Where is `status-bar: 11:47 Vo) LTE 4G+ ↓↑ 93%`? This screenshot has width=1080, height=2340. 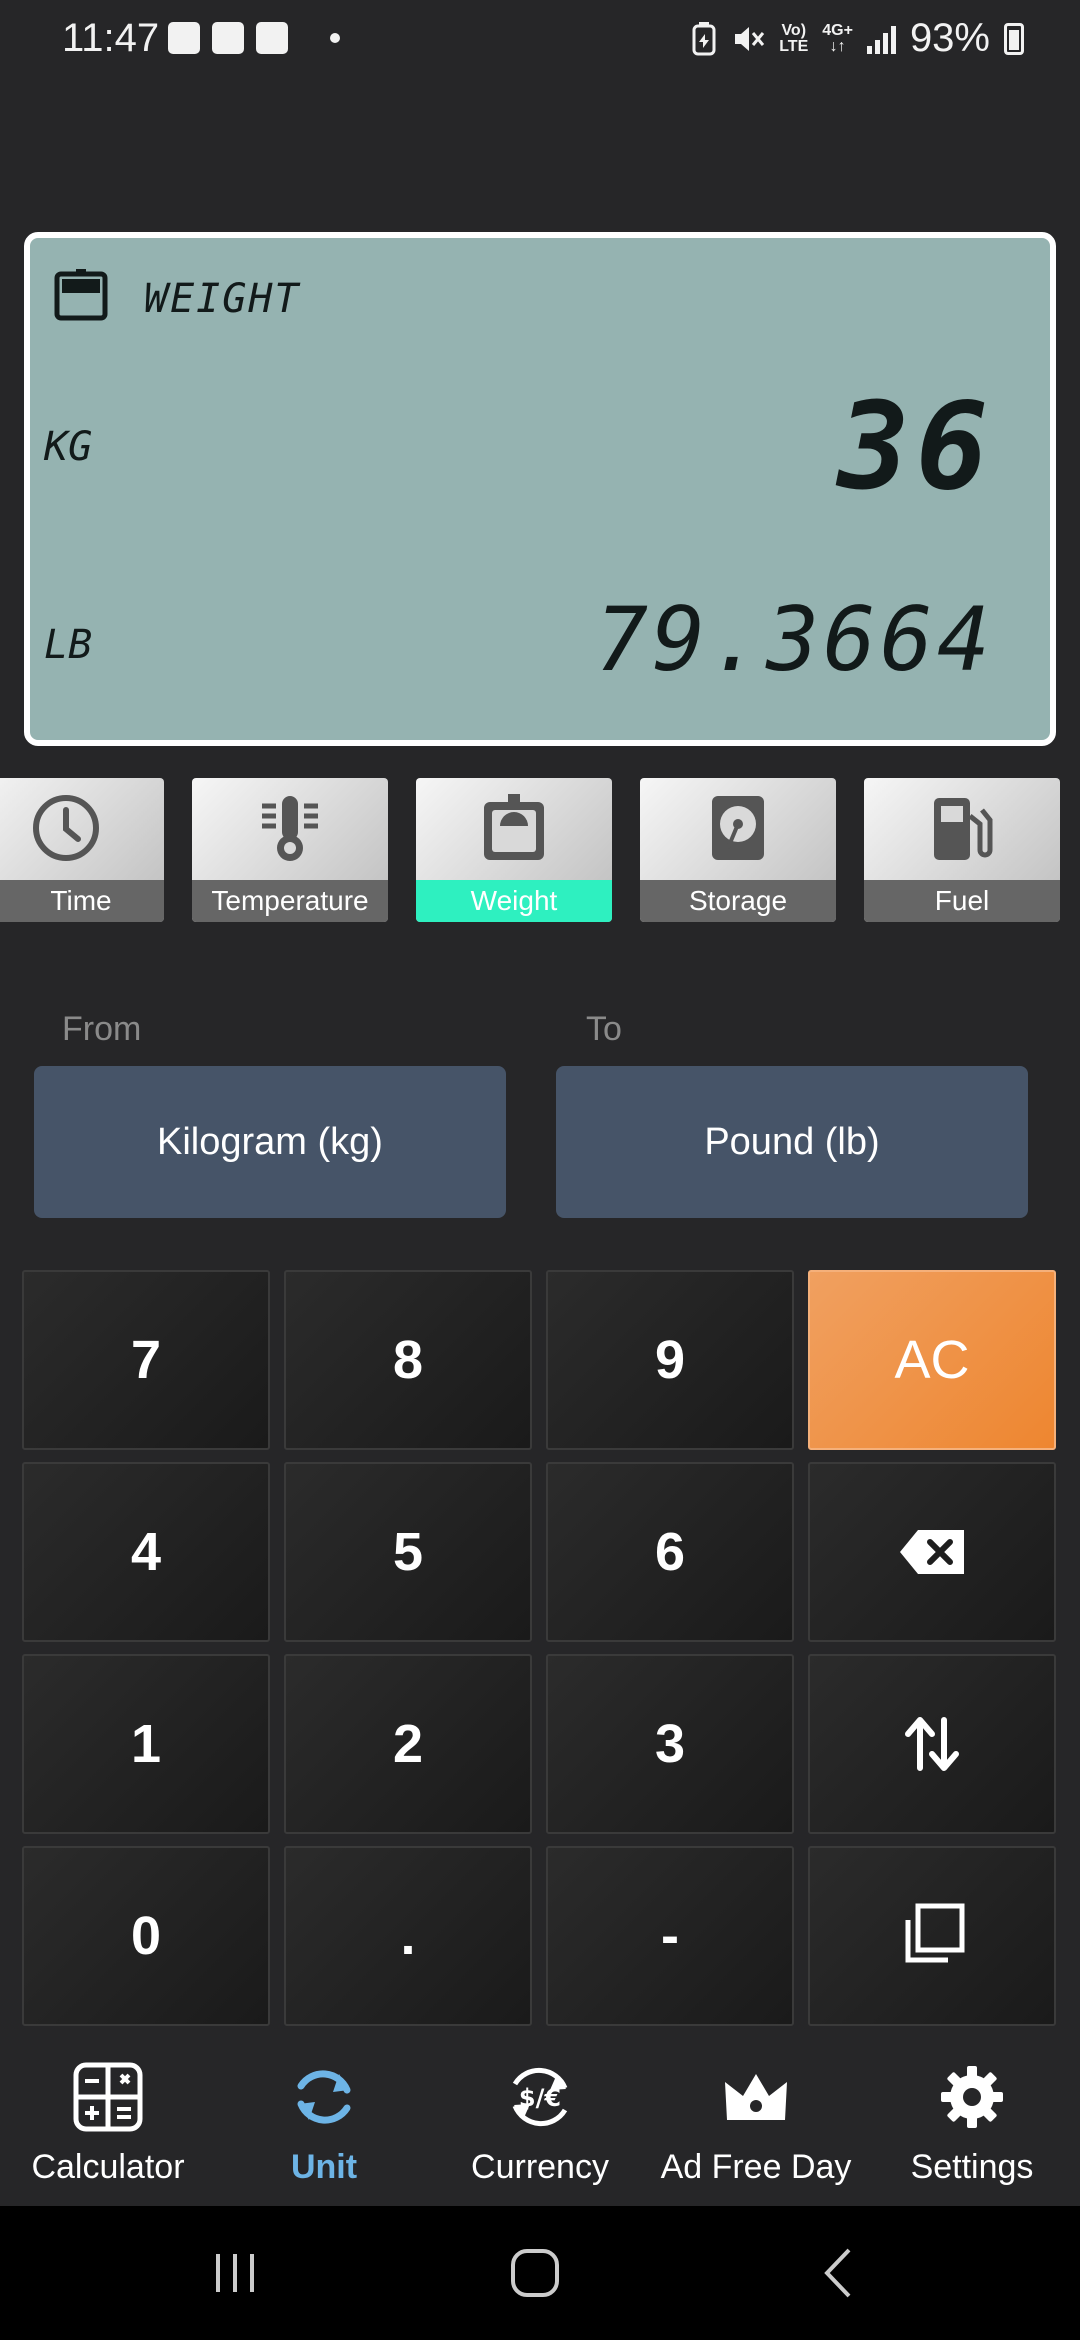
status-bar: 11:47 Vo) LTE 4G+ ↓↑ 93% is located at coordinates (540, 40).